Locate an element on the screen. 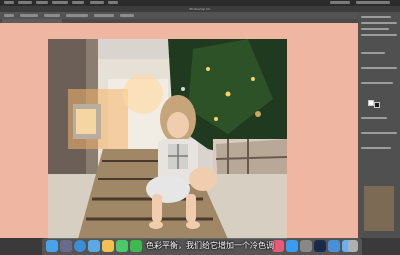 This screenshot has width=400, height=255. options-bar is located at coordinates (200, 15).